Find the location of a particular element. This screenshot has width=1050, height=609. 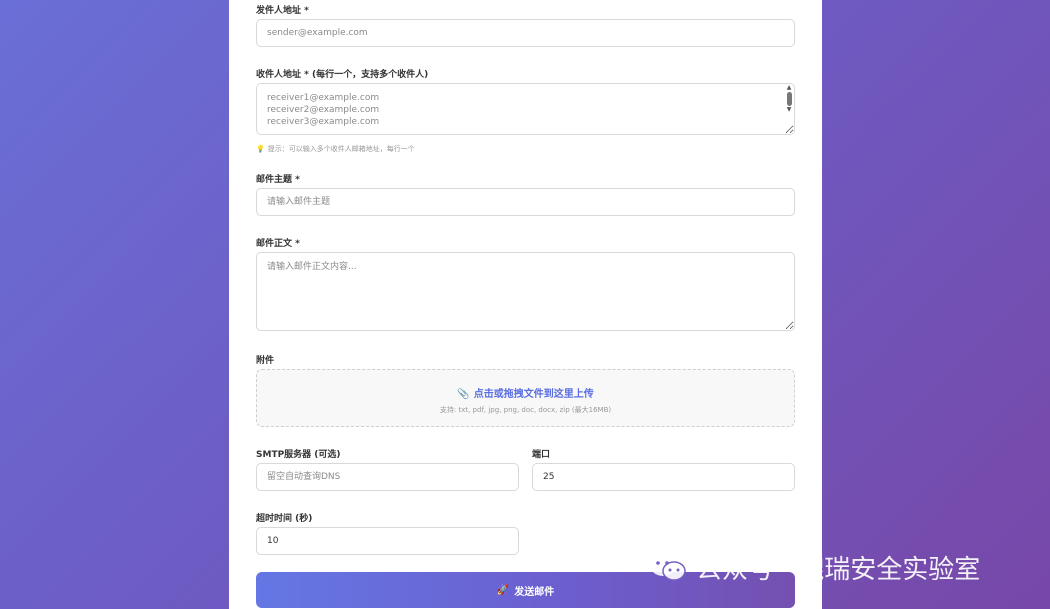

attachment-label: 附件 is located at coordinates (265, 361).